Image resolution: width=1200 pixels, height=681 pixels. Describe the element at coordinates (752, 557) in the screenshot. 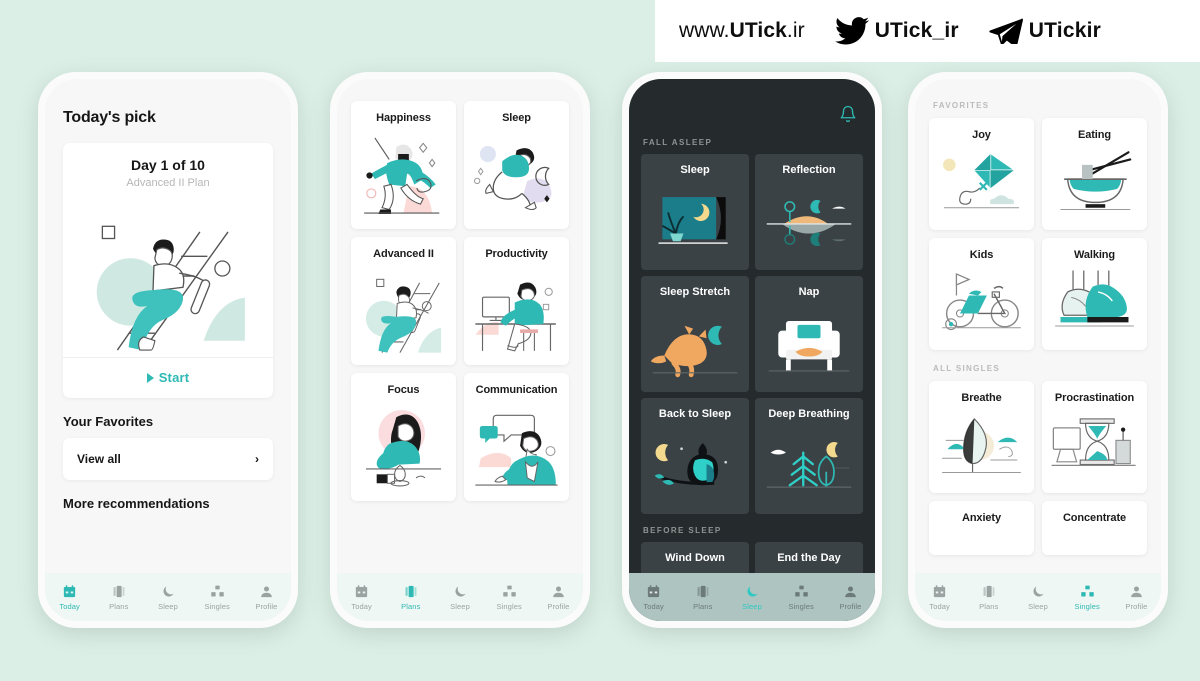

I see `sleep-grid-before-sleep: Wind Down End the Day` at that location.